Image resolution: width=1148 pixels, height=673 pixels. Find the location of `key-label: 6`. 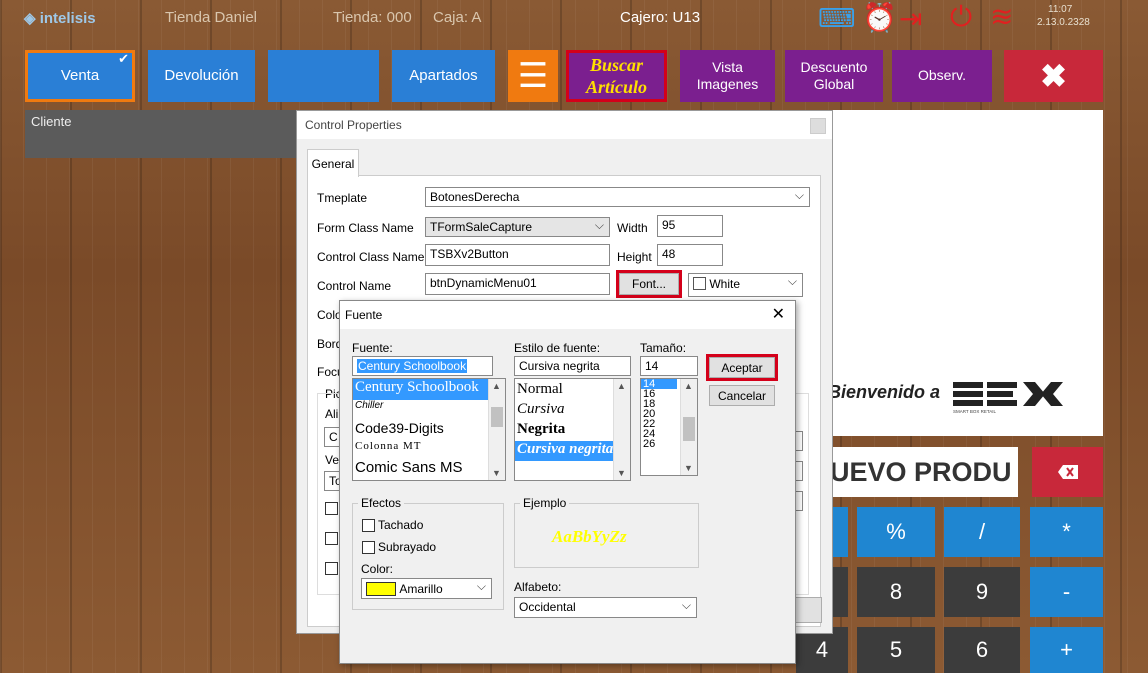

key-label: 6 is located at coordinates (982, 649).